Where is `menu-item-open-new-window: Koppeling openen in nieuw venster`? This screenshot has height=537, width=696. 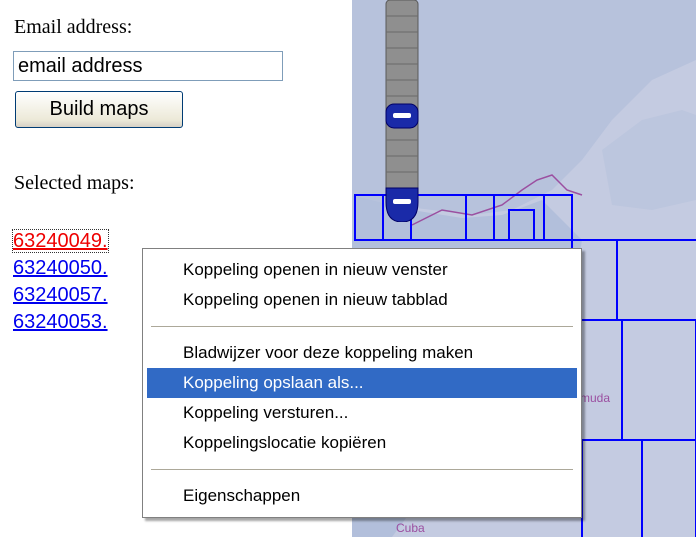
menu-item-open-new-window: Koppeling openen in nieuw venster is located at coordinates (362, 270).